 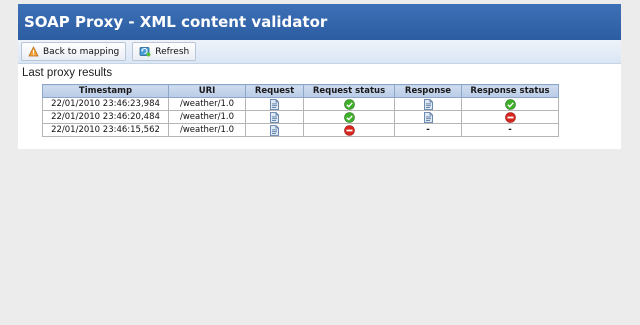 I want to click on header-response-status: Response status, so click(x=510, y=91).